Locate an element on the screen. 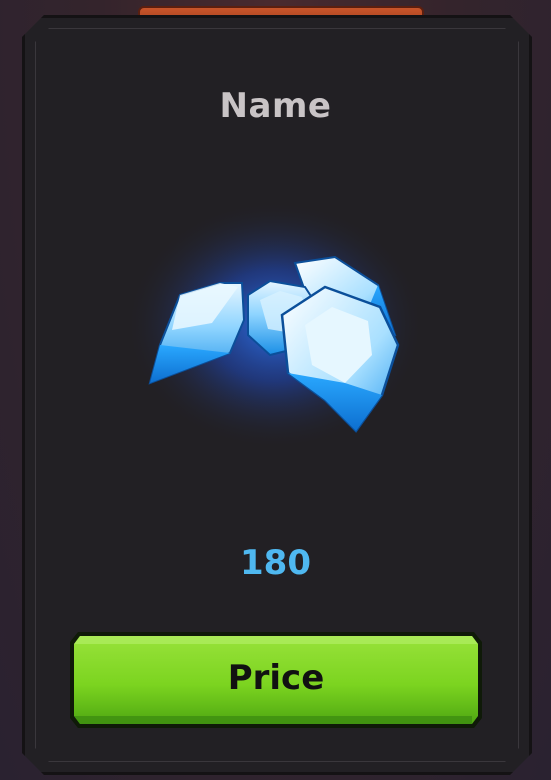 Image resolution: width=551 pixels, height=780 pixels. price-button-label: Price is located at coordinates (276, 678).